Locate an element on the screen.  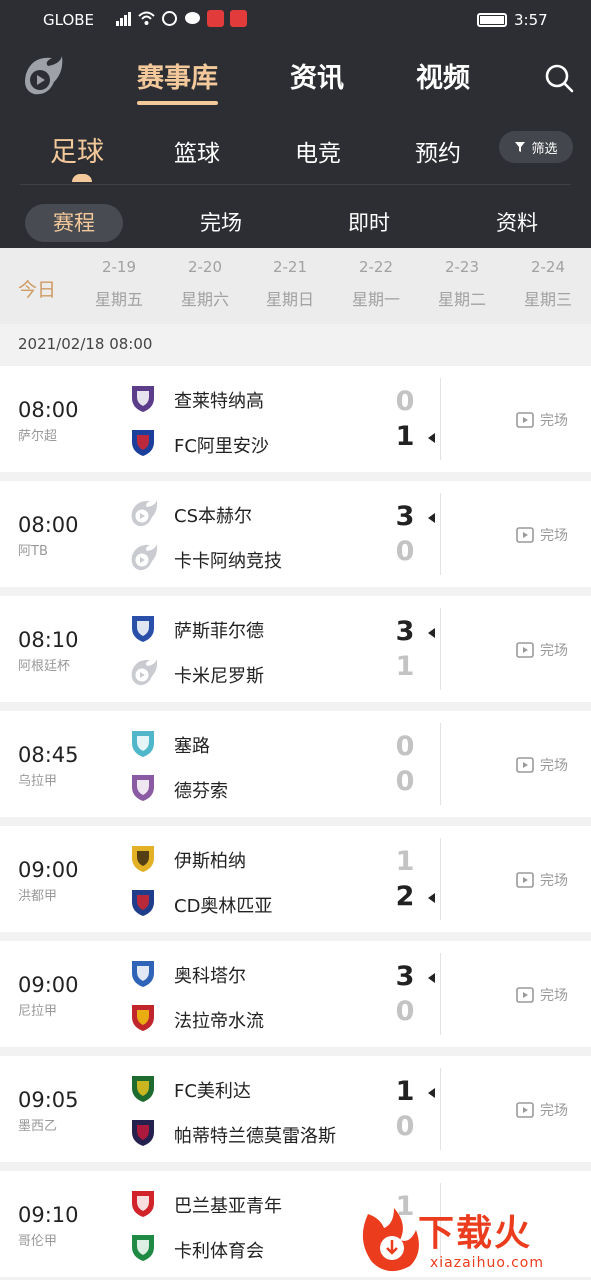
away-team-name: 卡卡阿纳竞技 is located at coordinates (228, 561).